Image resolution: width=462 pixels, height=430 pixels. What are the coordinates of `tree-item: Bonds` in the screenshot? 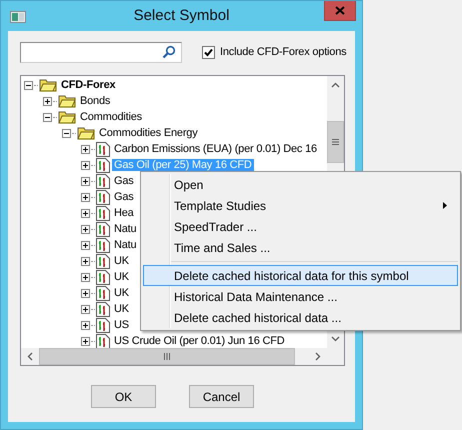 It's located at (95, 101).